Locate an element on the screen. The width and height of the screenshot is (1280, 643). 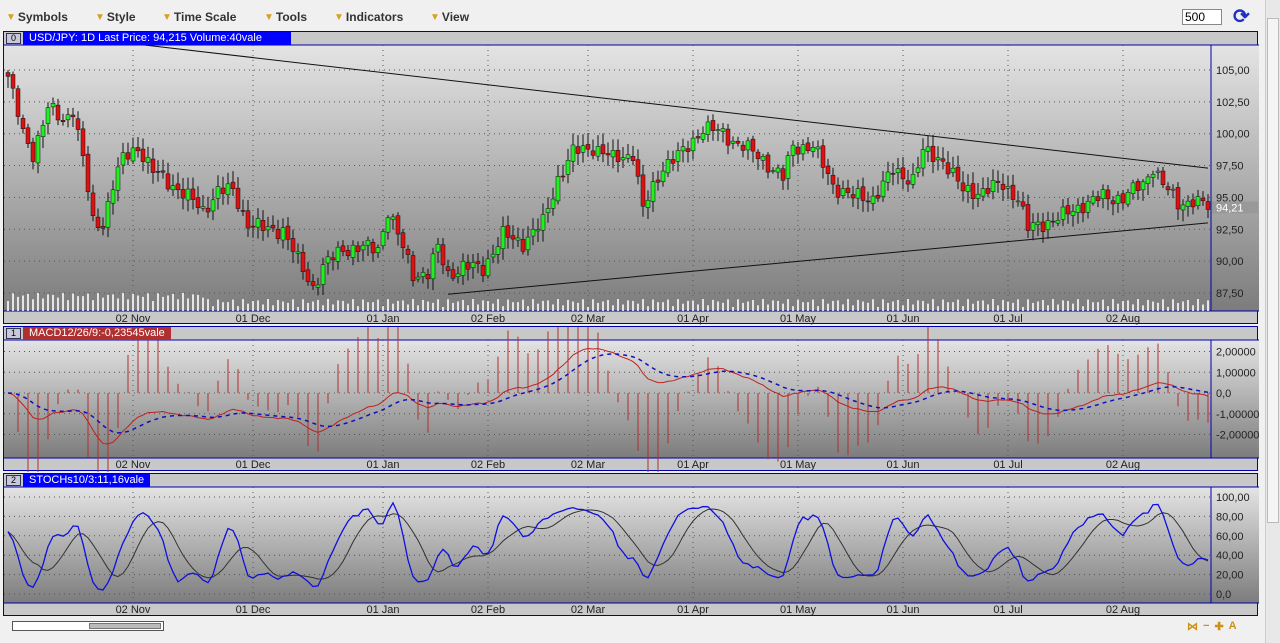
auto-scale-icon: A is located at coordinates (1233, 626).